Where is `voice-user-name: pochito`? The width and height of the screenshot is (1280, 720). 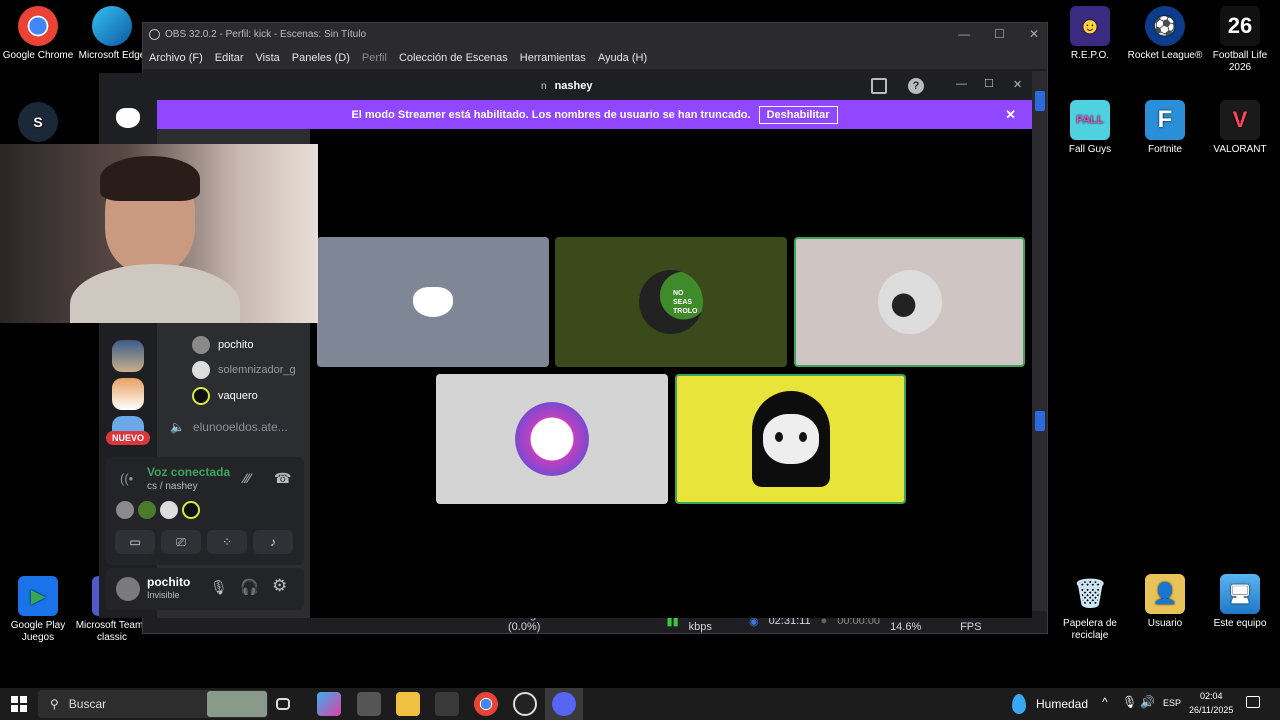
voice-user-name: pochito is located at coordinates (236, 345).